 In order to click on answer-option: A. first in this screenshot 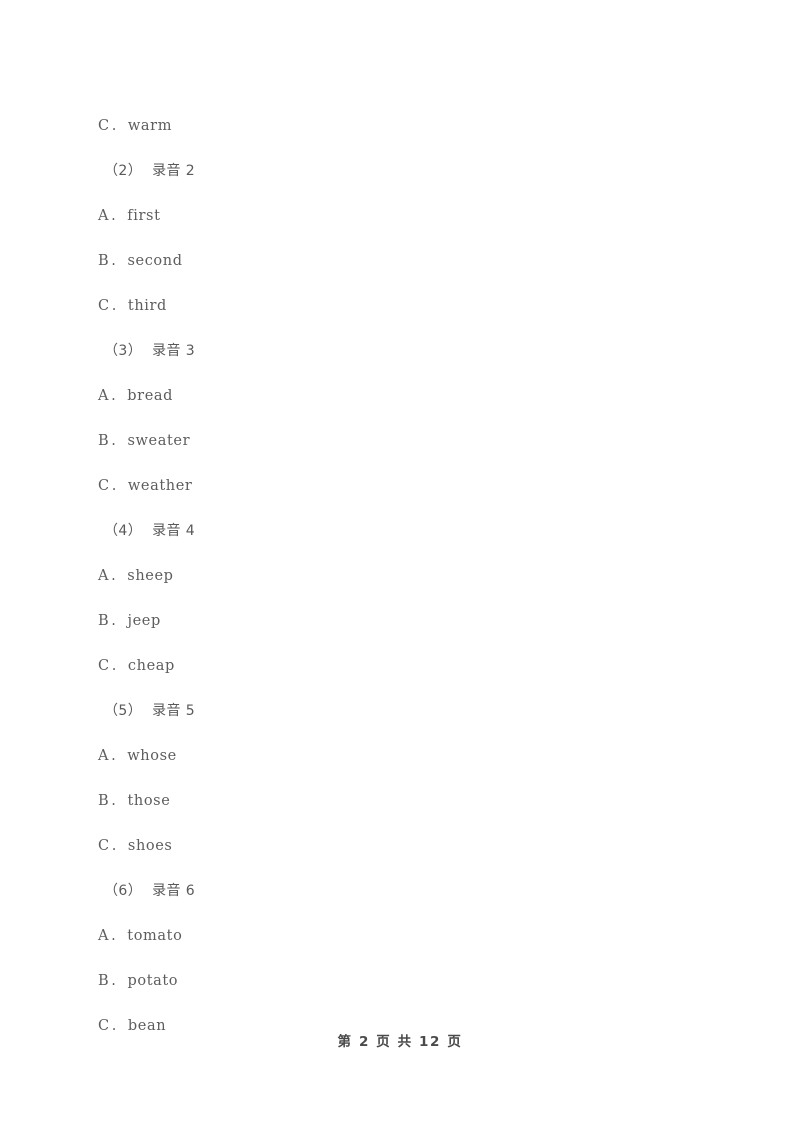, I will do `click(400, 216)`.